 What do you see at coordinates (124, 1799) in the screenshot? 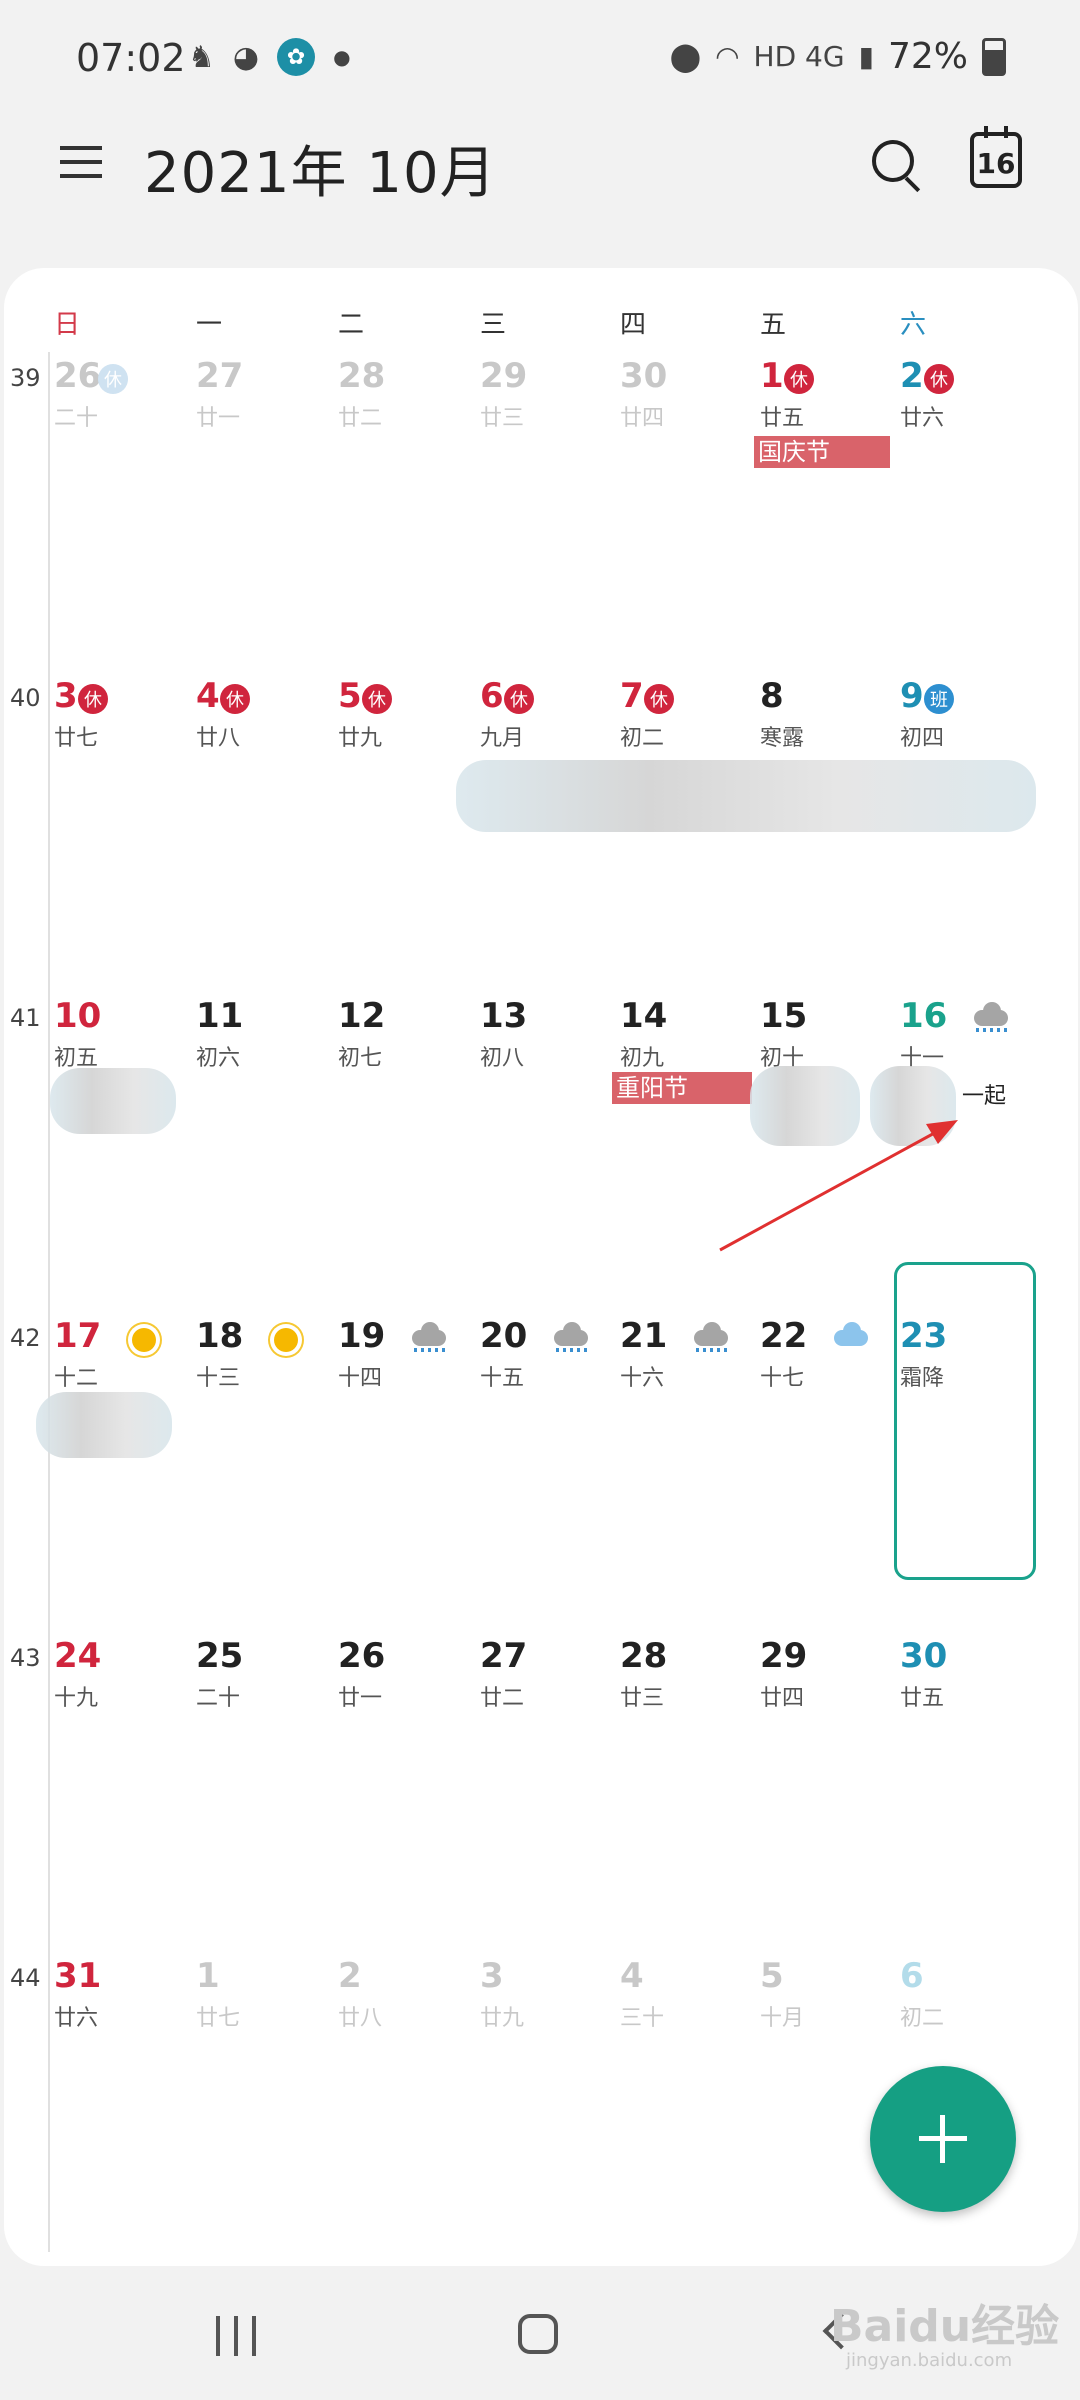
I see `day-cell: 24 十九` at bounding box center [124, 1799].